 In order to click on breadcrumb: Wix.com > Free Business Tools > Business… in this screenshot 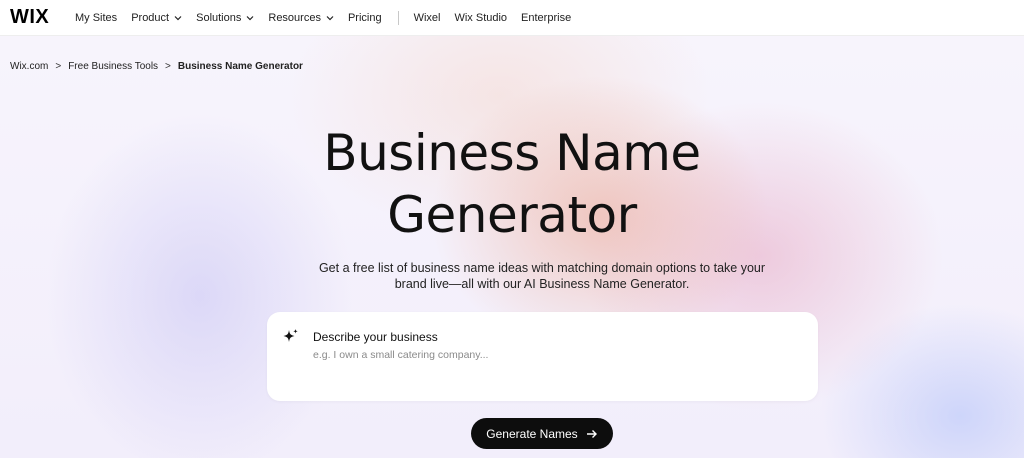, I will do `click(156, 66)`.